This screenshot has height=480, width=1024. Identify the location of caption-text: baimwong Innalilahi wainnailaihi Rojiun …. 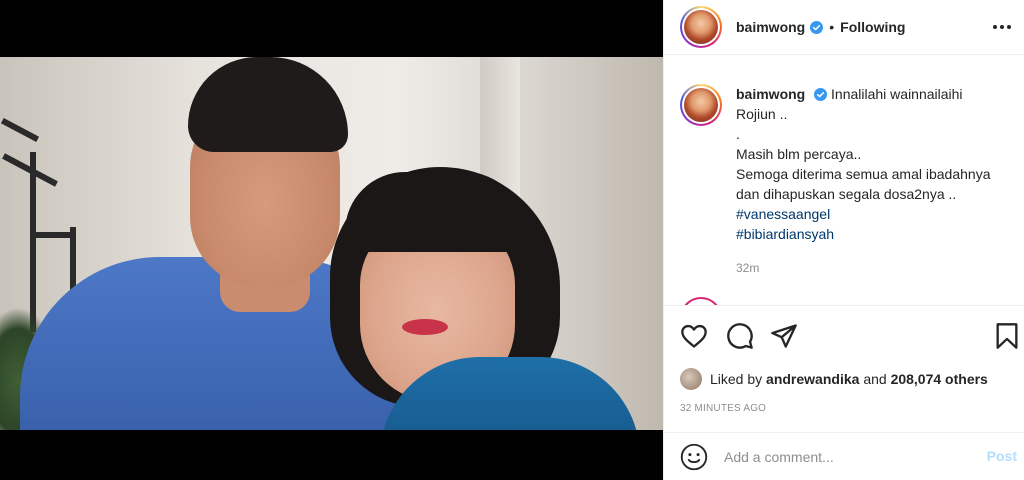
(871, 181).